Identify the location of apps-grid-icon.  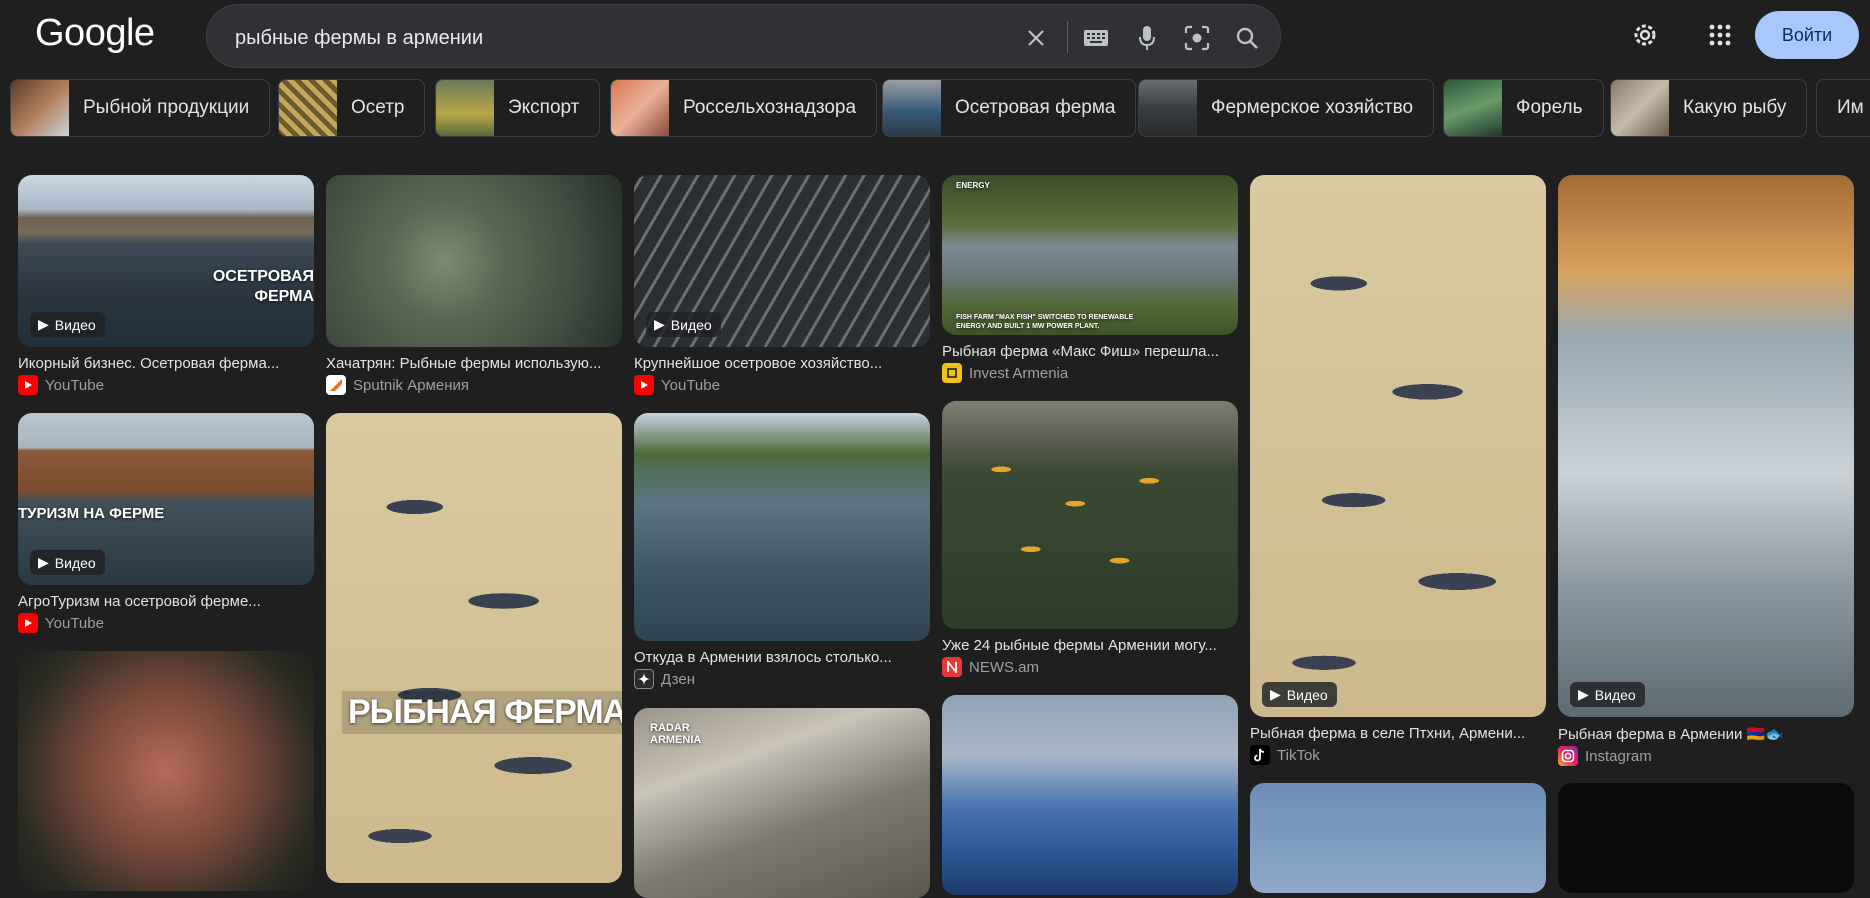
(1720, 35).